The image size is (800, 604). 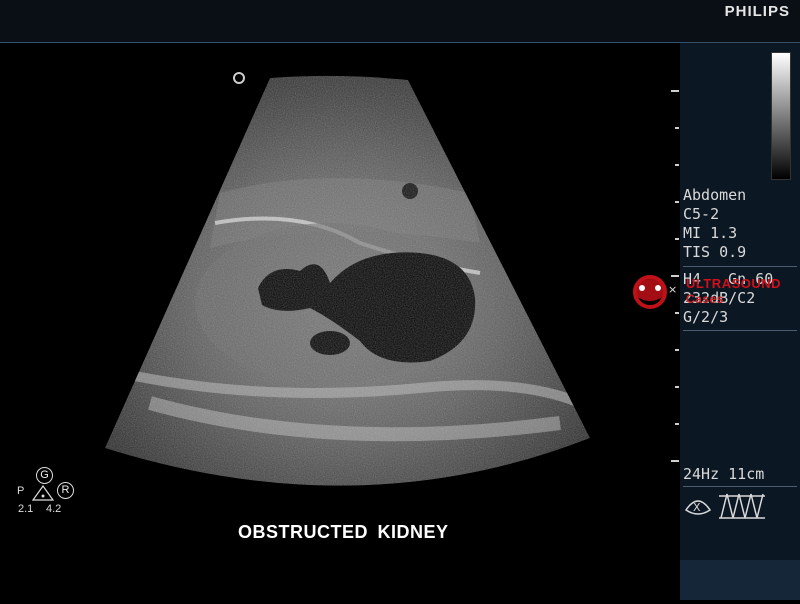 I want to click on probe-icons: X, so click(x=724, y=506).